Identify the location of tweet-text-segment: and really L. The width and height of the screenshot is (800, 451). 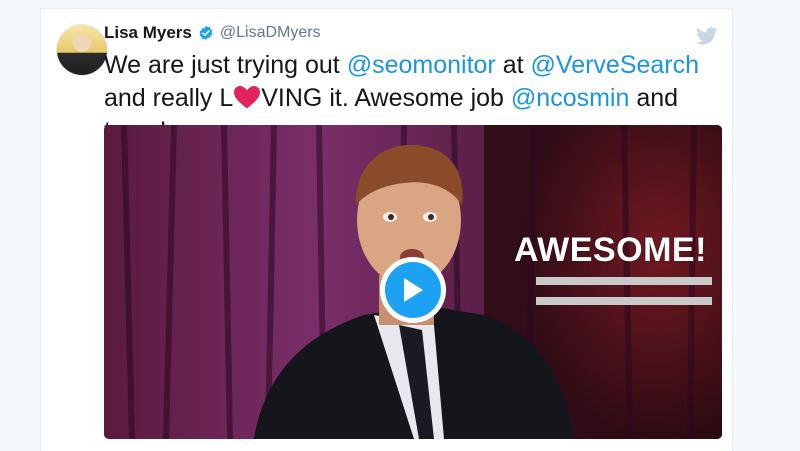
(169, 98).